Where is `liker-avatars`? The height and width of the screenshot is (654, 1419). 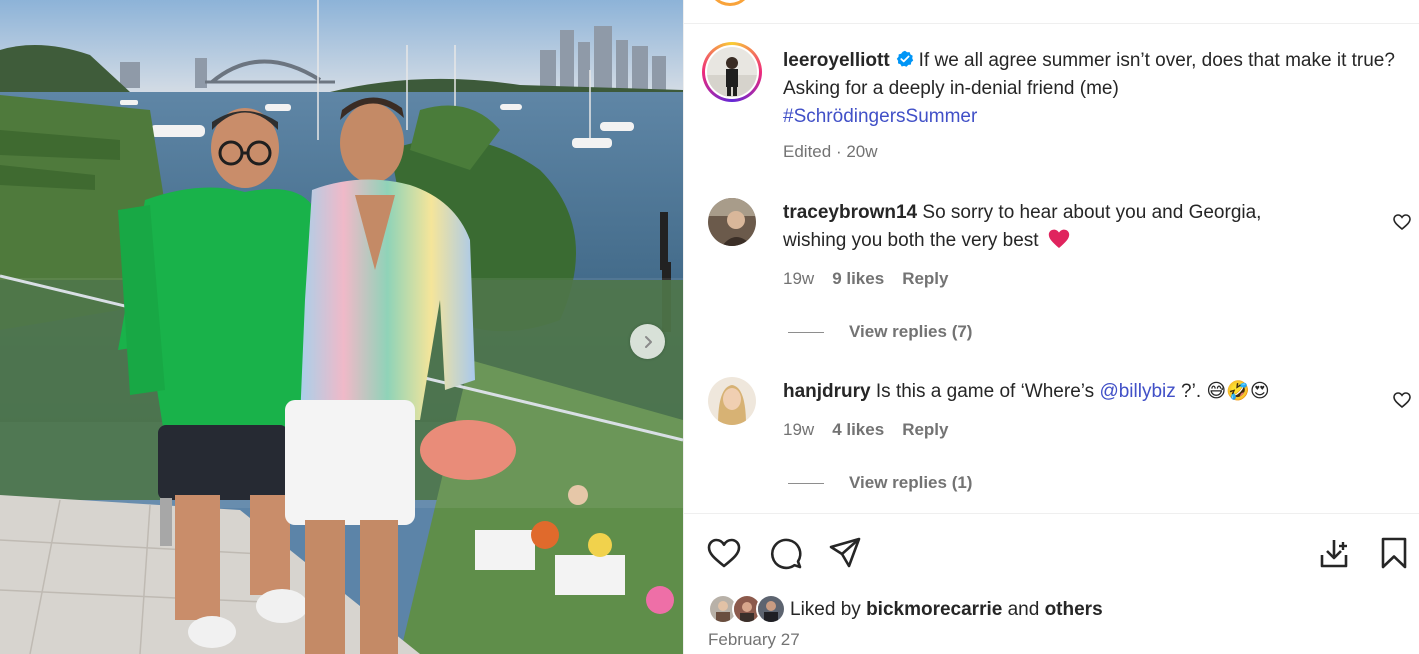
liker-avatars is located at coordinates (747, 610).